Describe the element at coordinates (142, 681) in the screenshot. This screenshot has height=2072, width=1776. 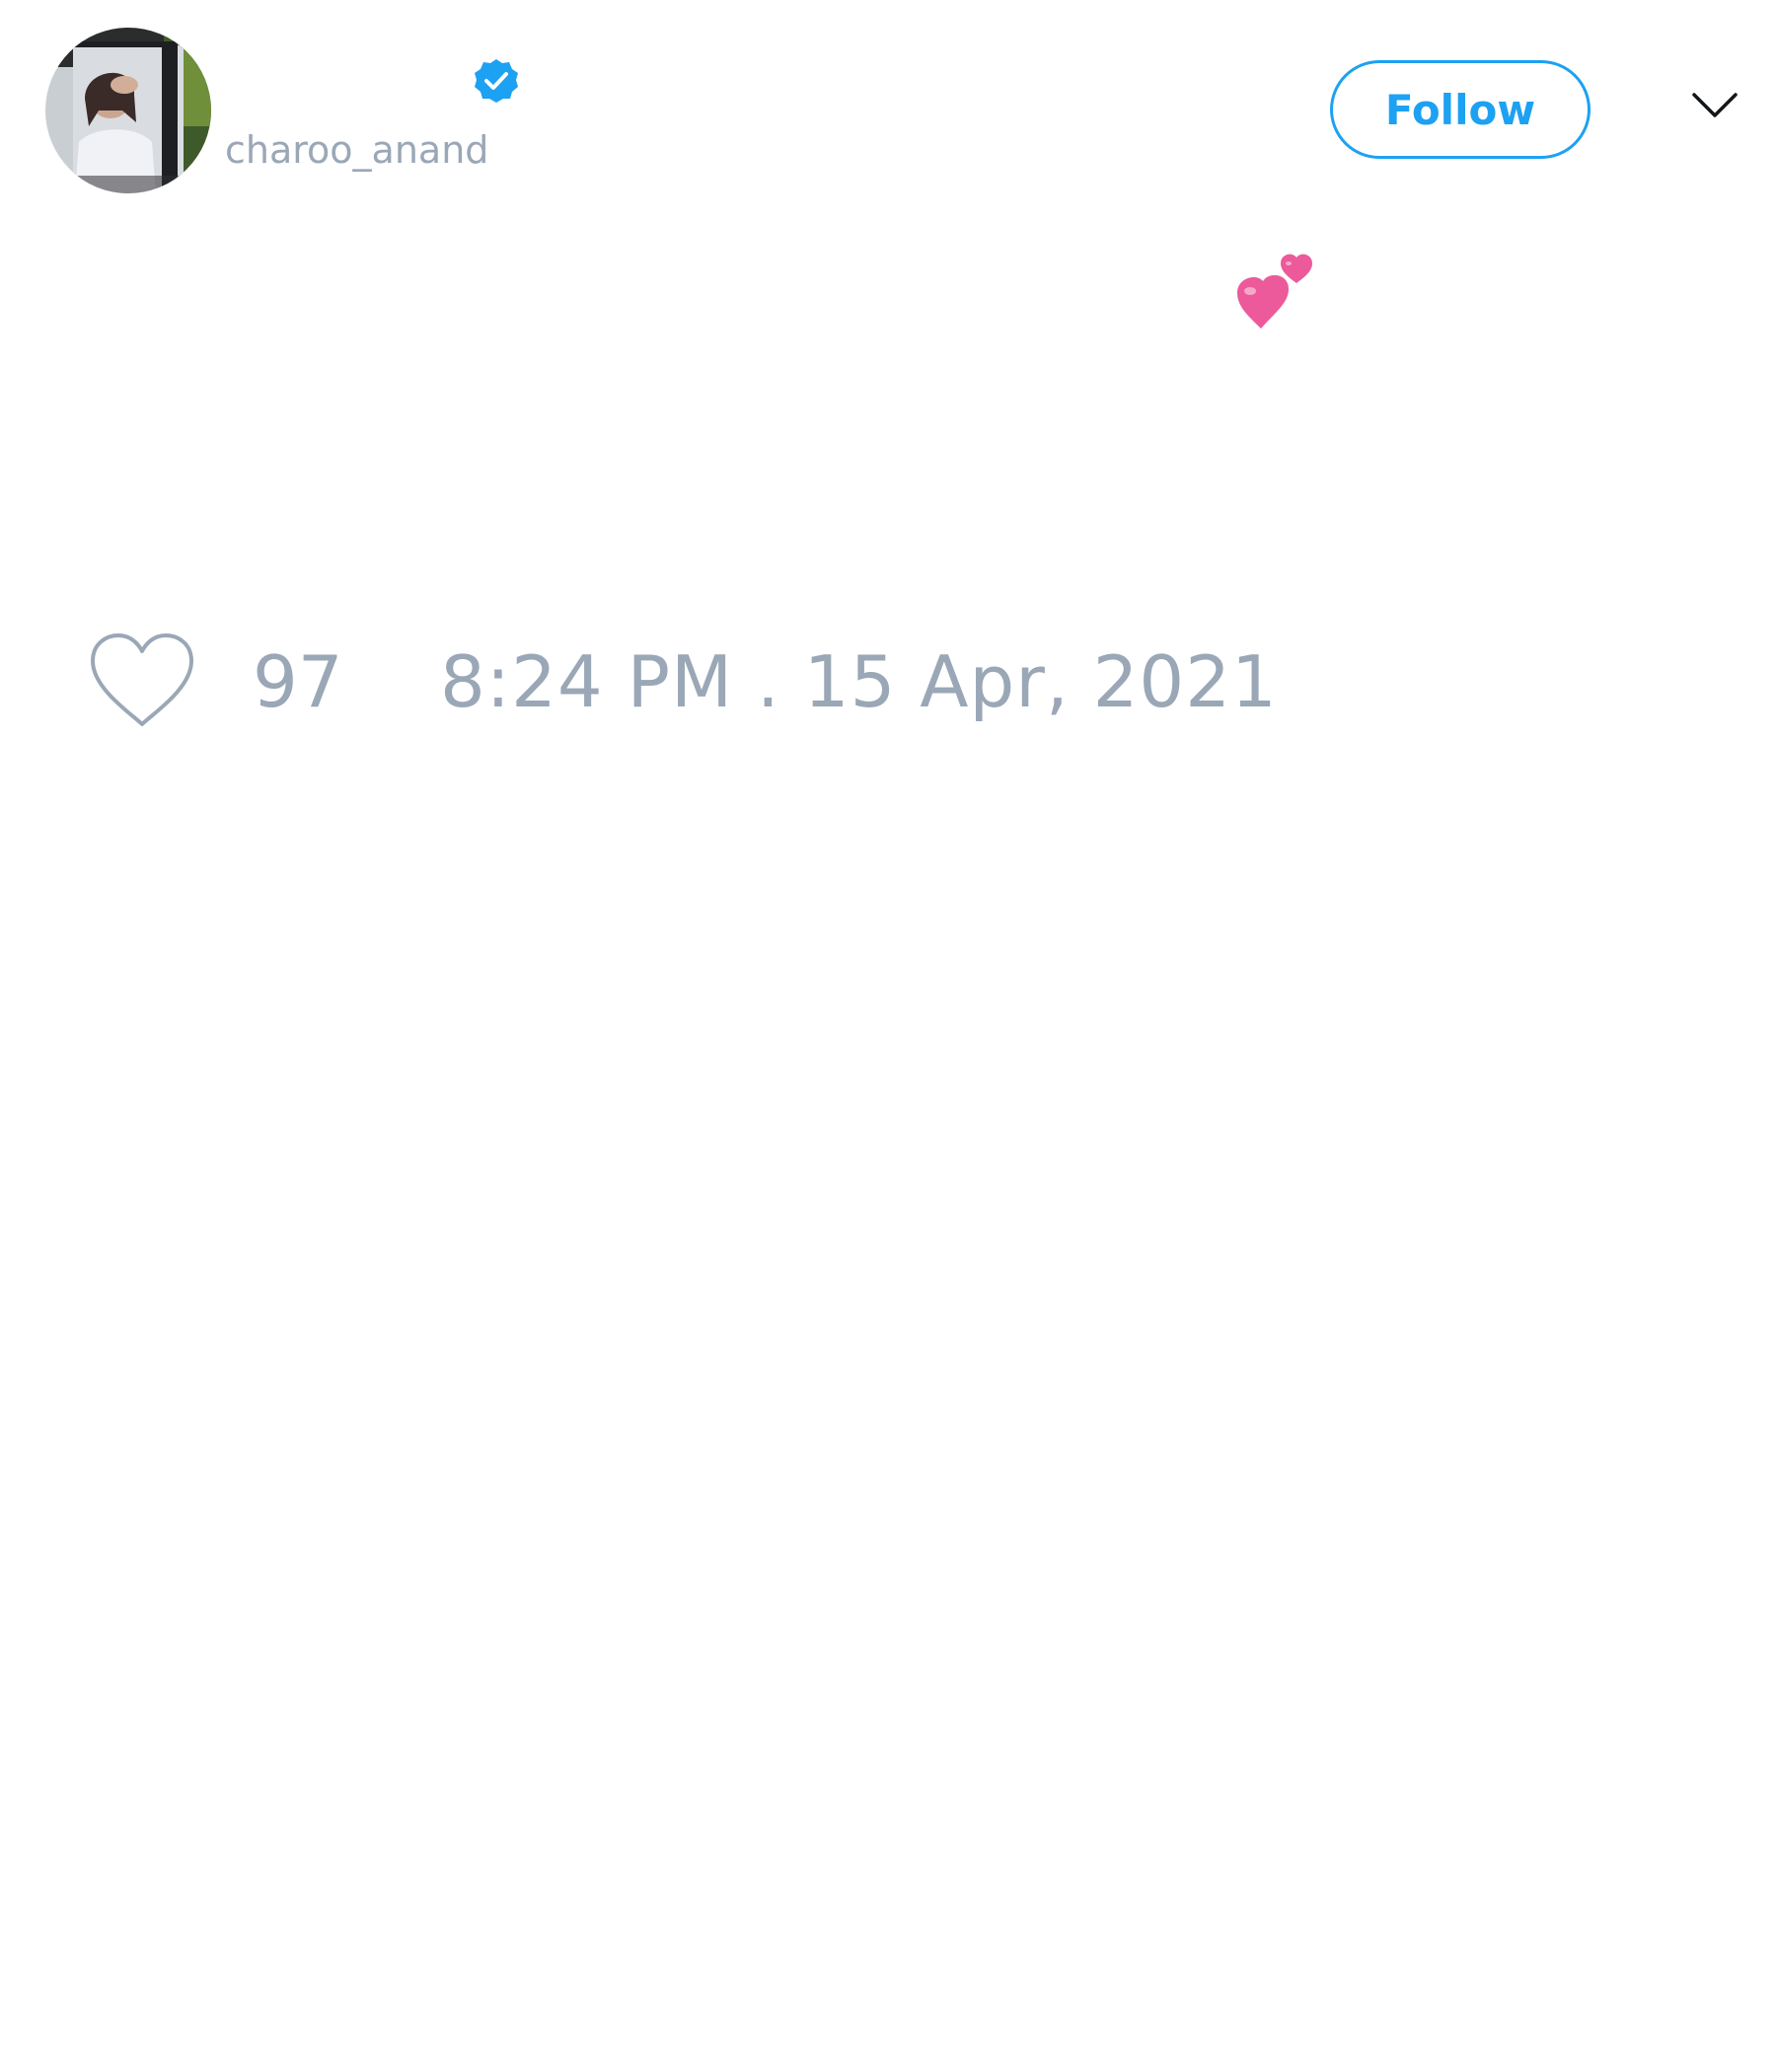
I see `heart-icon` at that location.